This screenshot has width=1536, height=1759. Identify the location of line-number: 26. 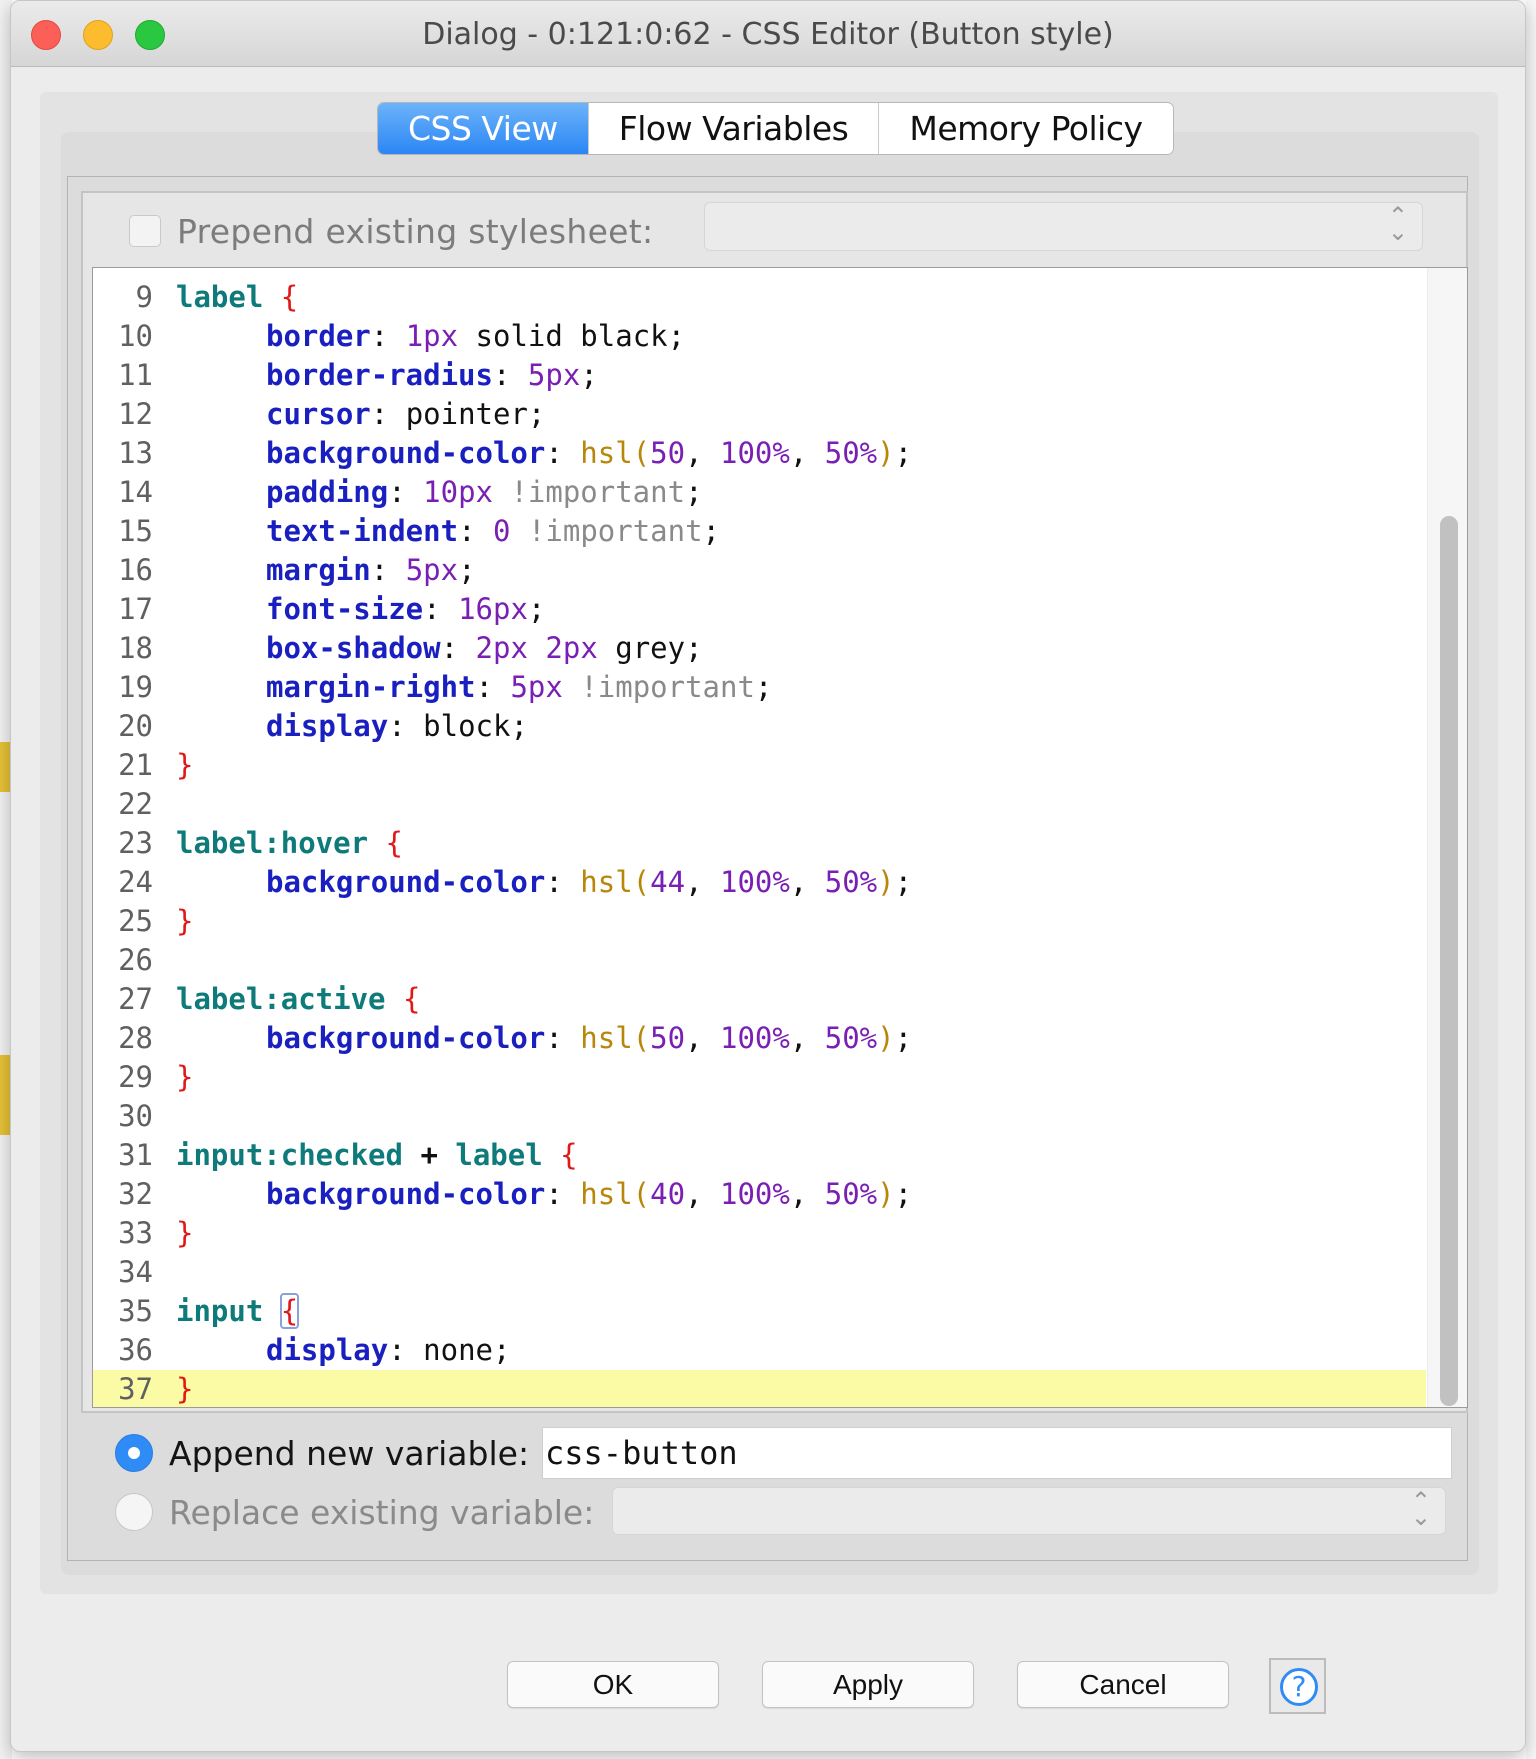
(135, 960).